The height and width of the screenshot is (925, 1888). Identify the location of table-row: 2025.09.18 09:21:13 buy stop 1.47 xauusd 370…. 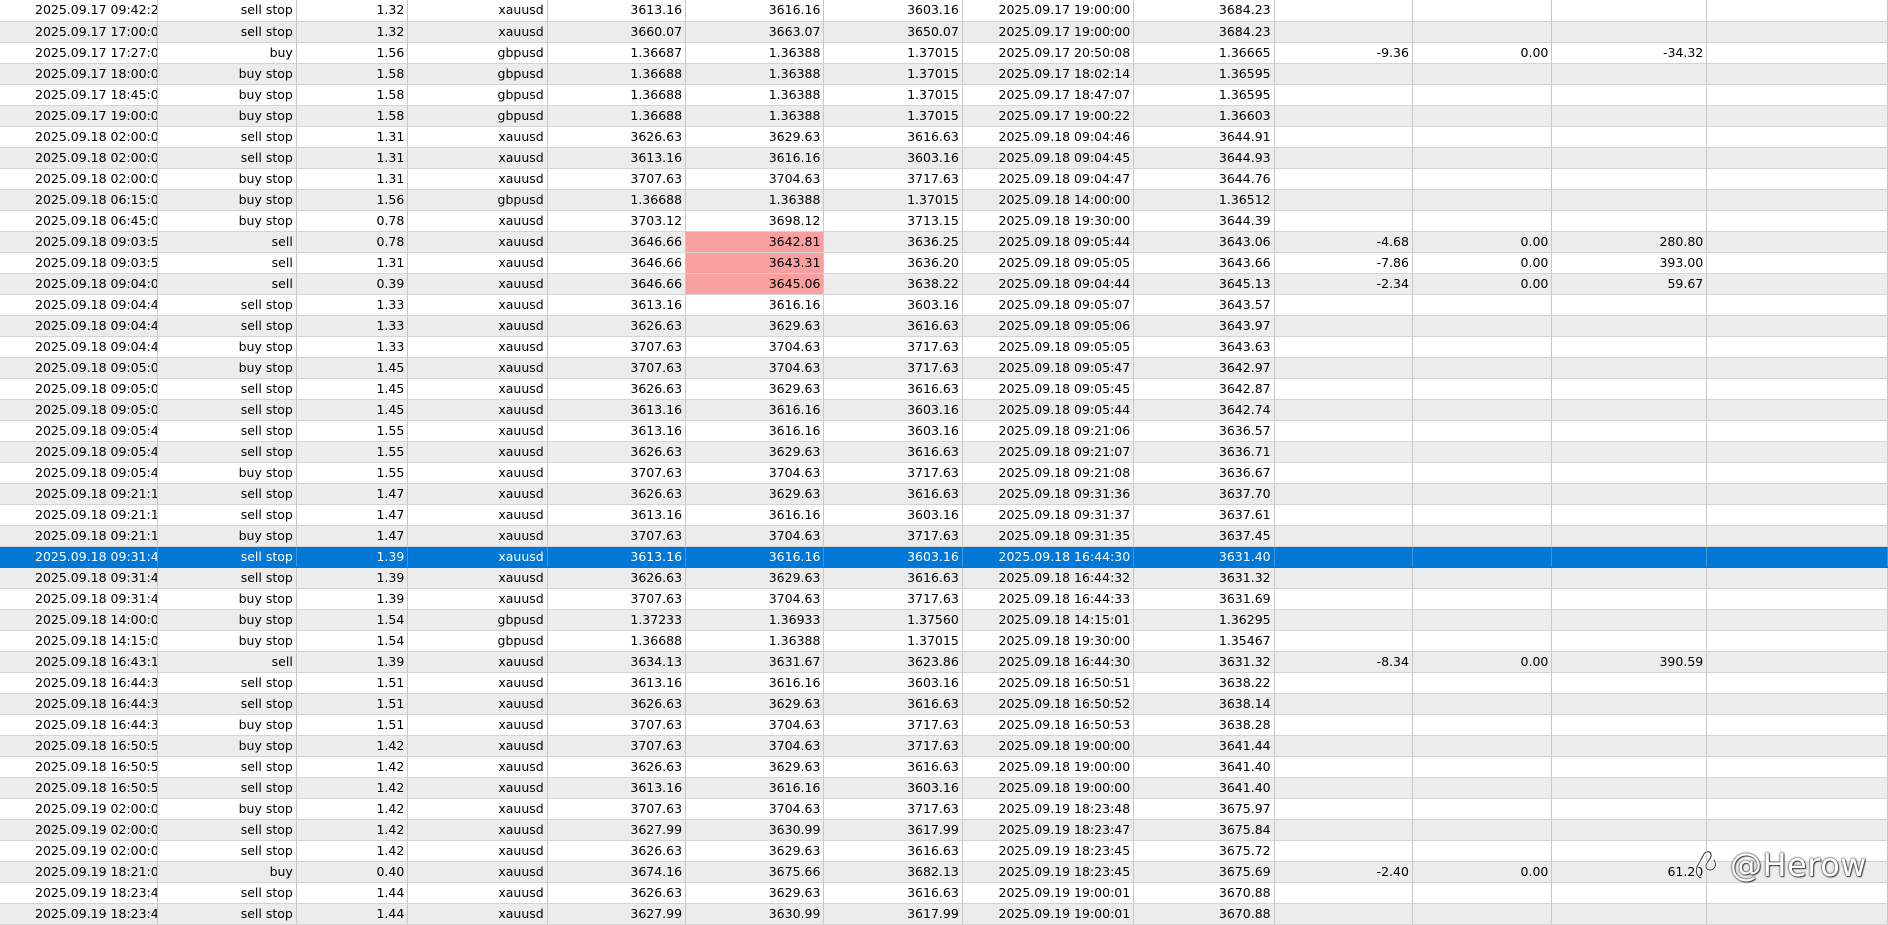
(944, 536).